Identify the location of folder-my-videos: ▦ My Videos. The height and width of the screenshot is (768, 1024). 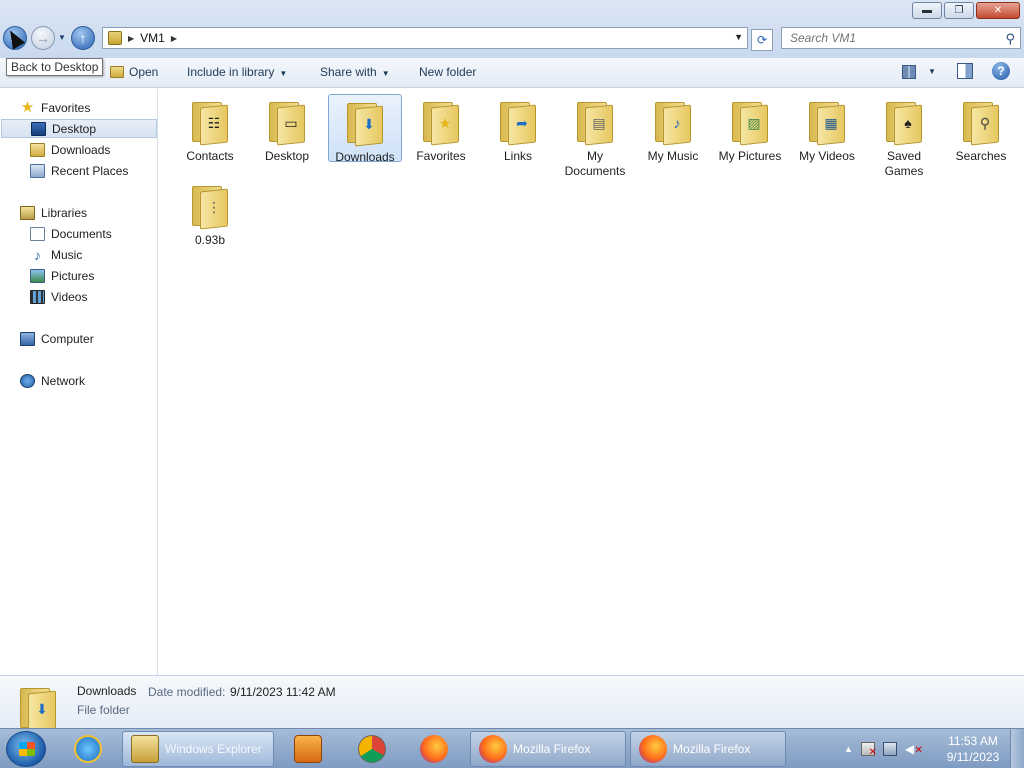
(827, 130).